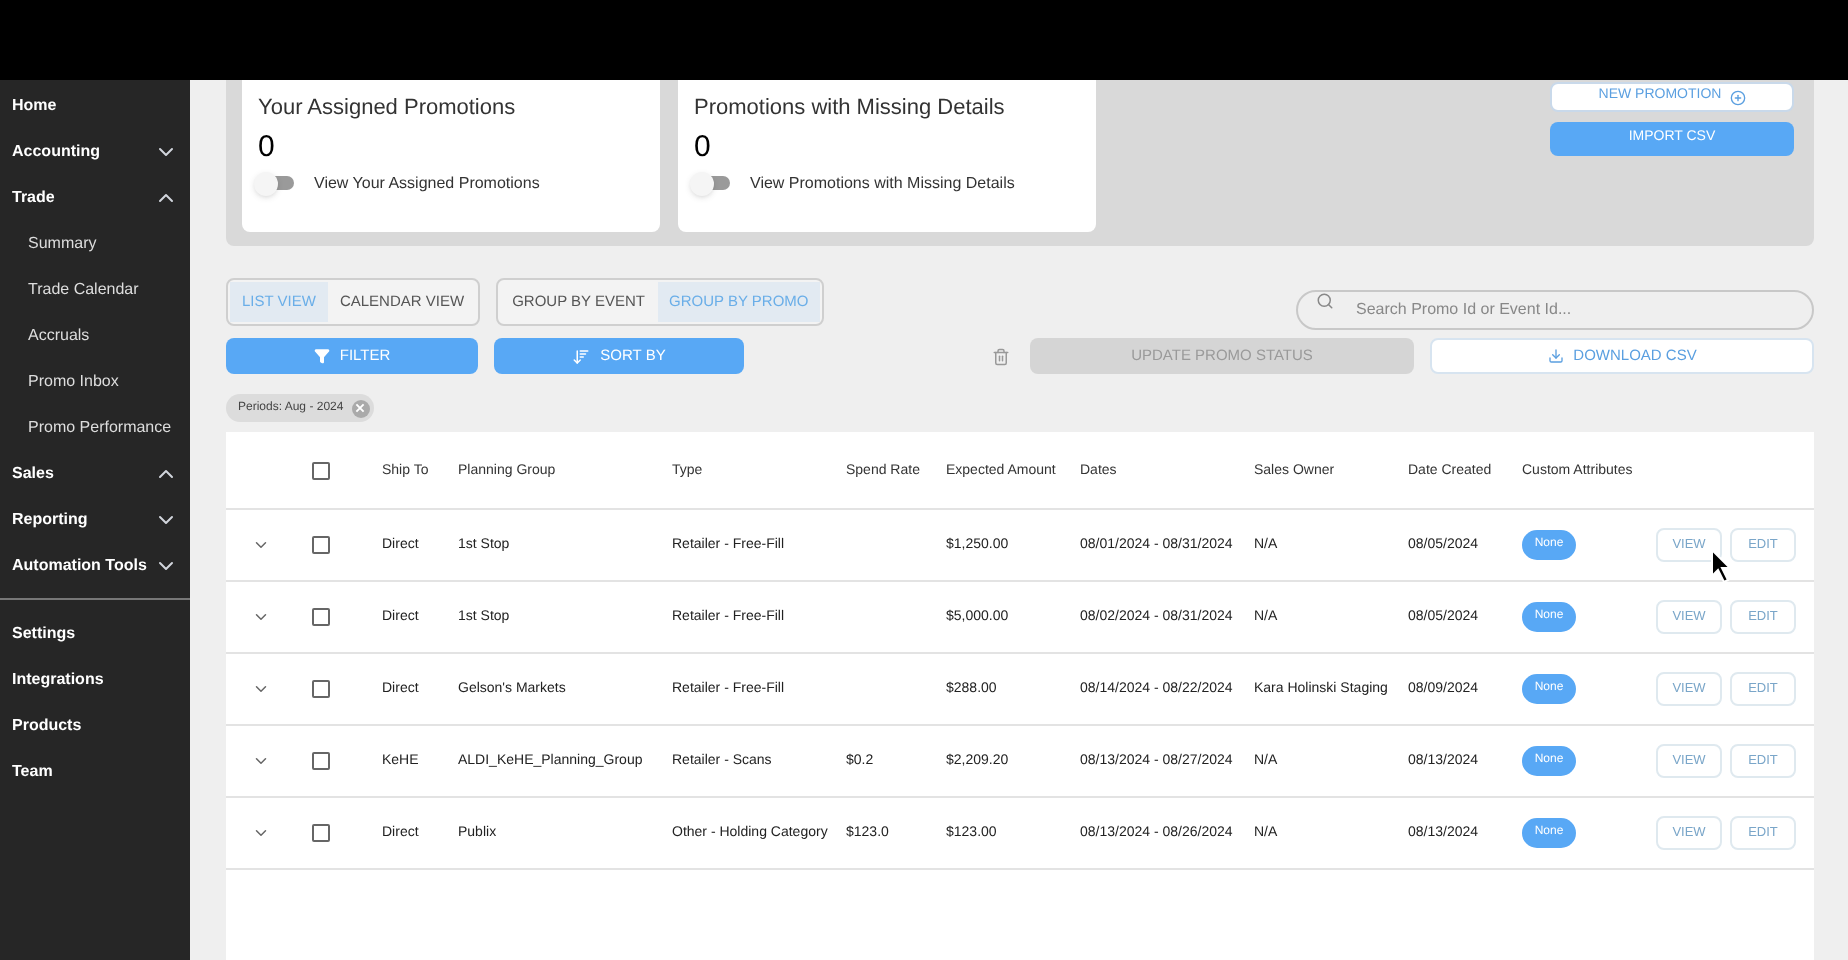 This screenshot has height=960, width=1848. What do you see at coordinates (1555, 356) in the screenshot?
I see `download-icon` at bounding box center [1555, 356].